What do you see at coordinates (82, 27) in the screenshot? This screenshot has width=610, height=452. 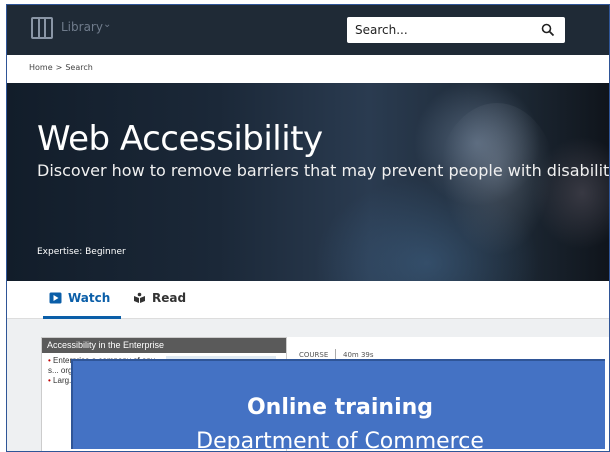 I see `library-menu-label: Library` at bounding box center [82, 27].